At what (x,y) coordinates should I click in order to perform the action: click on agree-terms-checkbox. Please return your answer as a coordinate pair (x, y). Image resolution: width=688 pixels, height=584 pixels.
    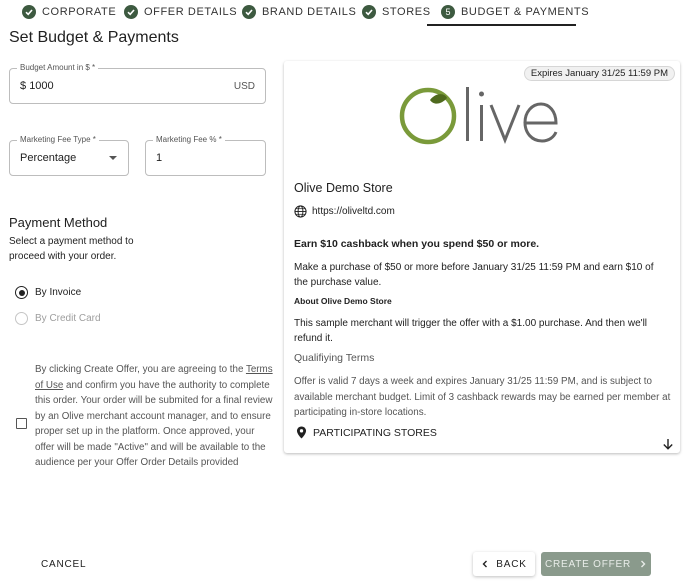
    Looking at the image, I should click on (21, 423).